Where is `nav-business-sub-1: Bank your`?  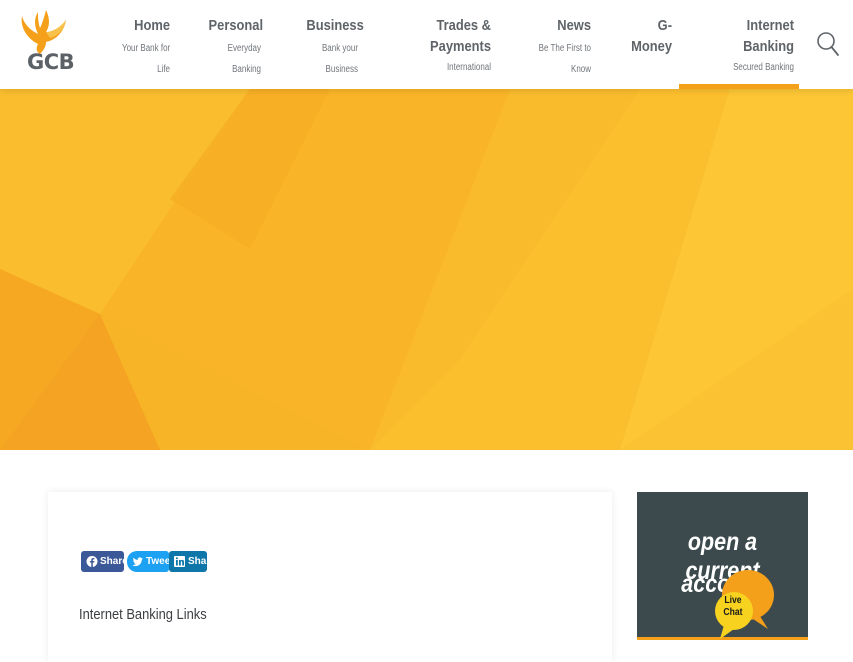
nav-business-sub-1: Bank your is located at coordinates (339, 48).